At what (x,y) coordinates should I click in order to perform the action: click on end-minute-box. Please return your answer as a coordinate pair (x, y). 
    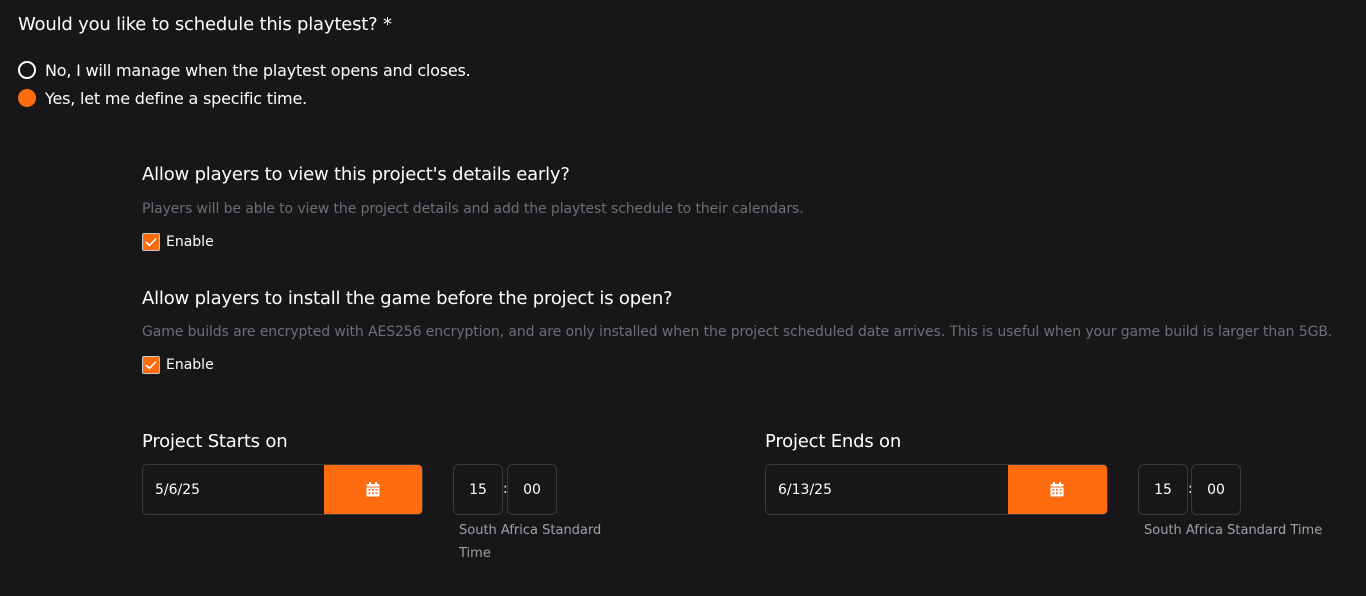
    Looking at the image, I should click on (1216, 489).